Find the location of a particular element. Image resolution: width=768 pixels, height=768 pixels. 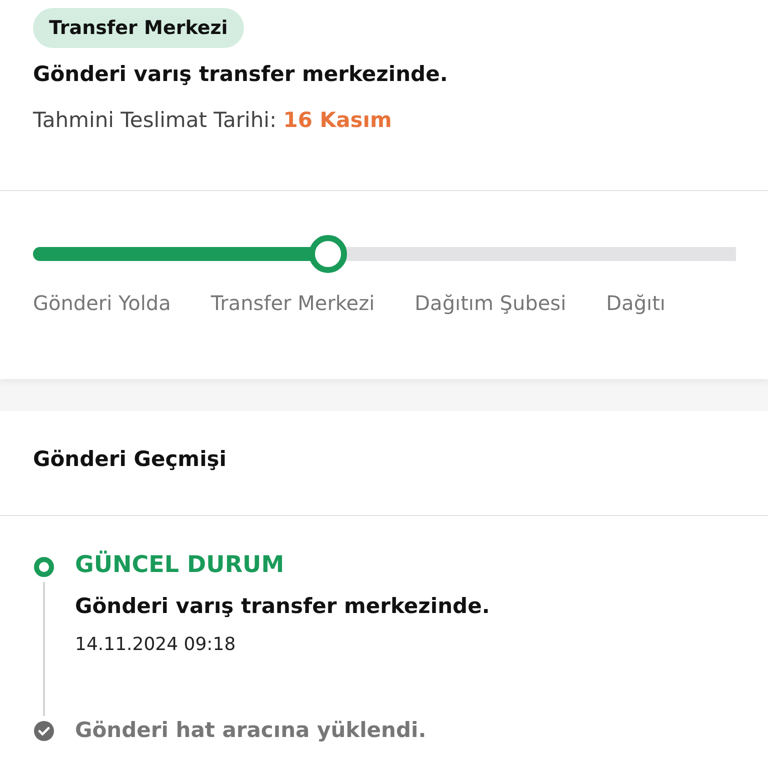

status-badge: Transfer Merkezi is located at coordinates (138, 28).